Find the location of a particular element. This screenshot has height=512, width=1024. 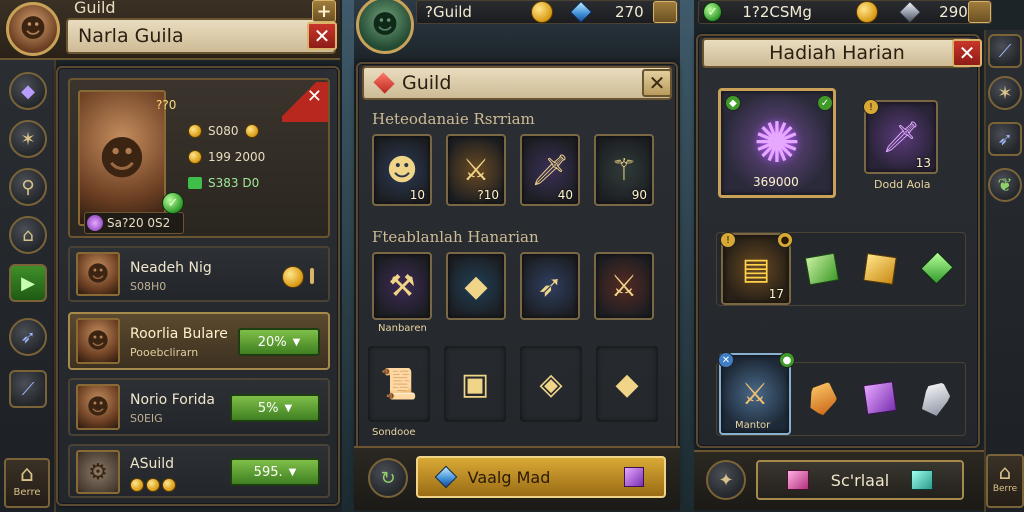

reward-dagger-slot: 🗡 ! 13 is located at coordinates (900, 136).